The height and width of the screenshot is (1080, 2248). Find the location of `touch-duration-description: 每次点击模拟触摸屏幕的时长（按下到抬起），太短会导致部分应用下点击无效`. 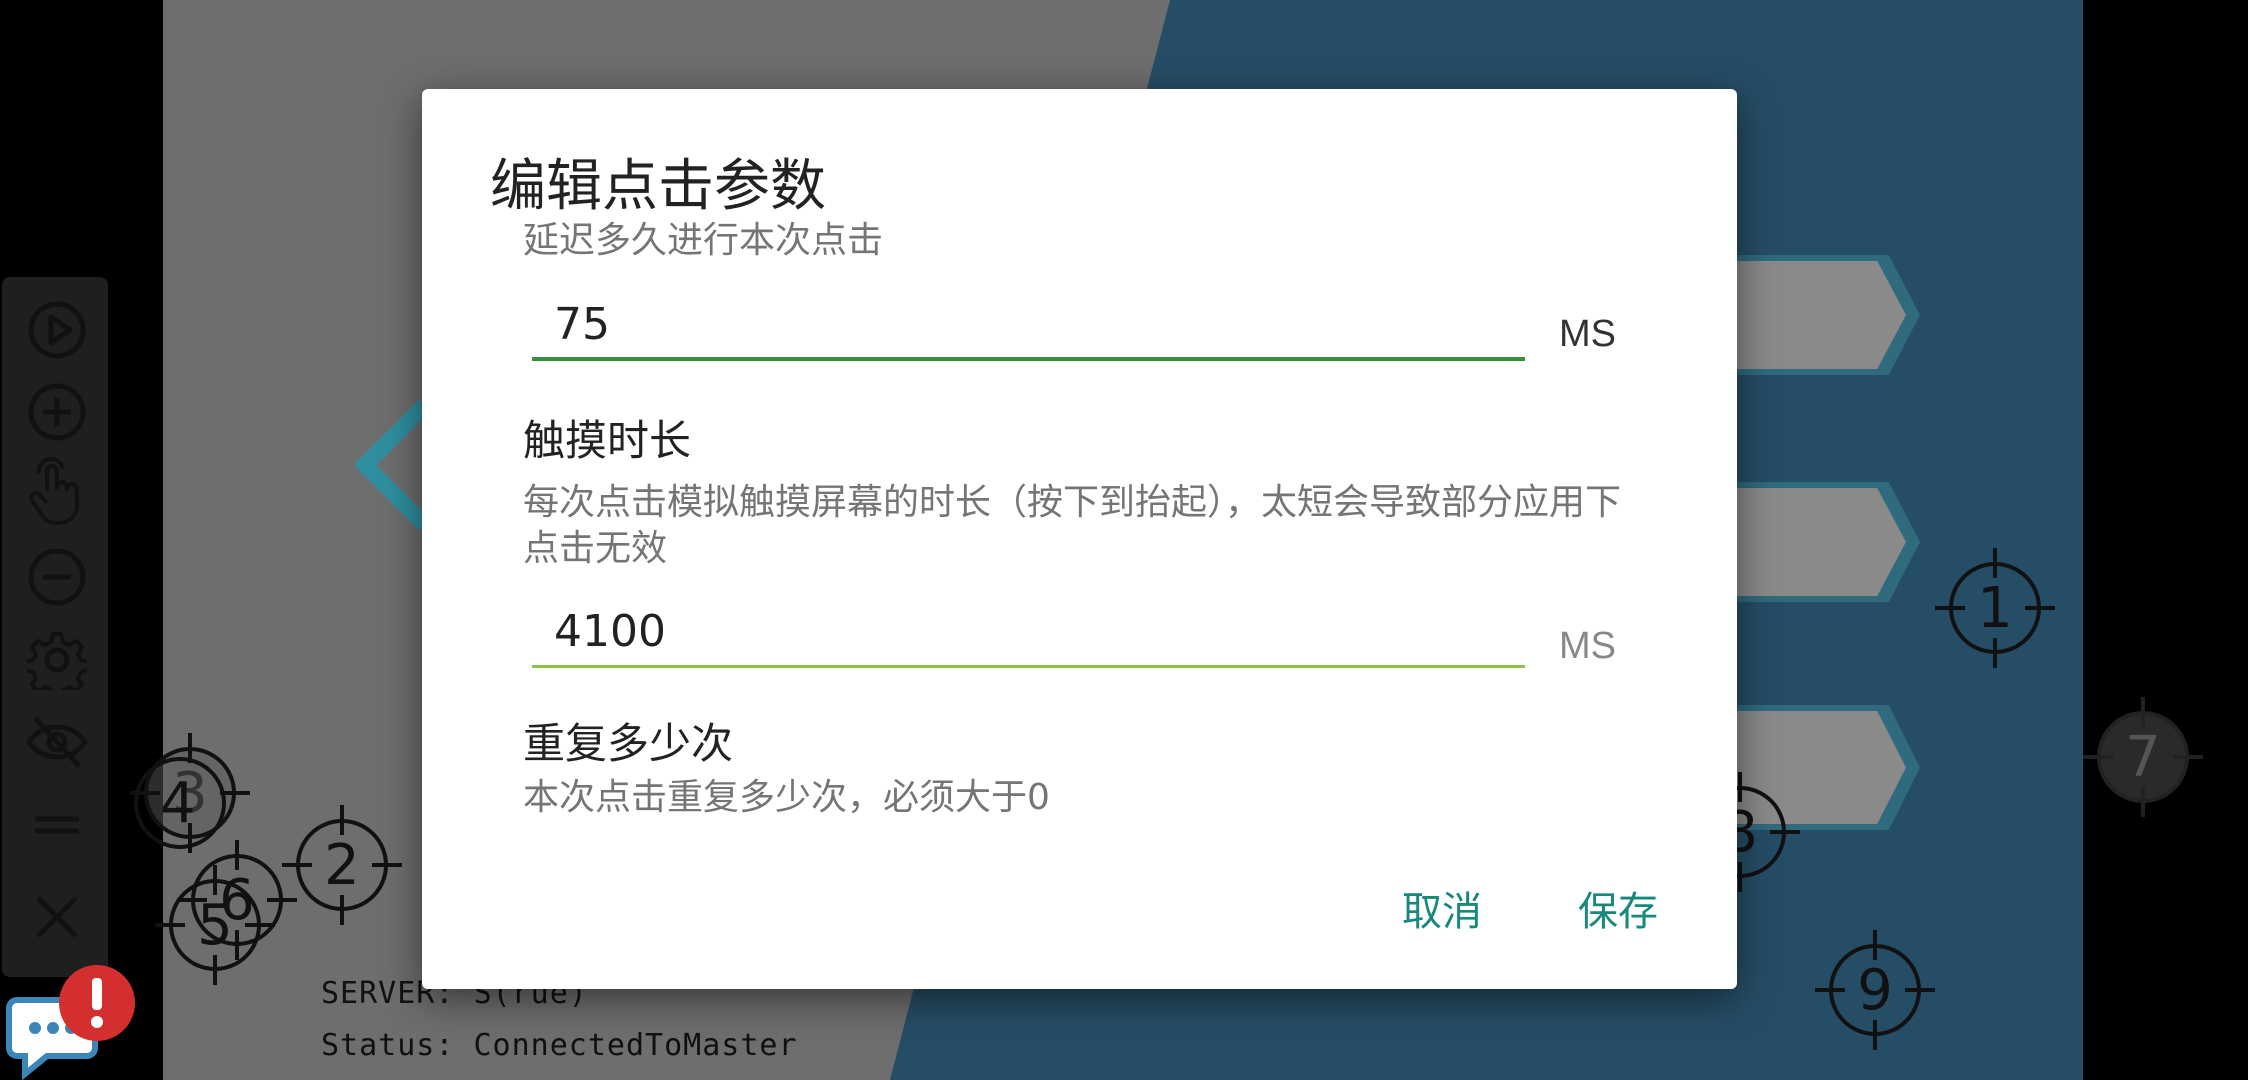

touch-duration-description: 每次点击模拟触摸屏幕的时长（按下到抬起），太短会导致部分应用下点击无效 is located at coordinates (1072, 525).